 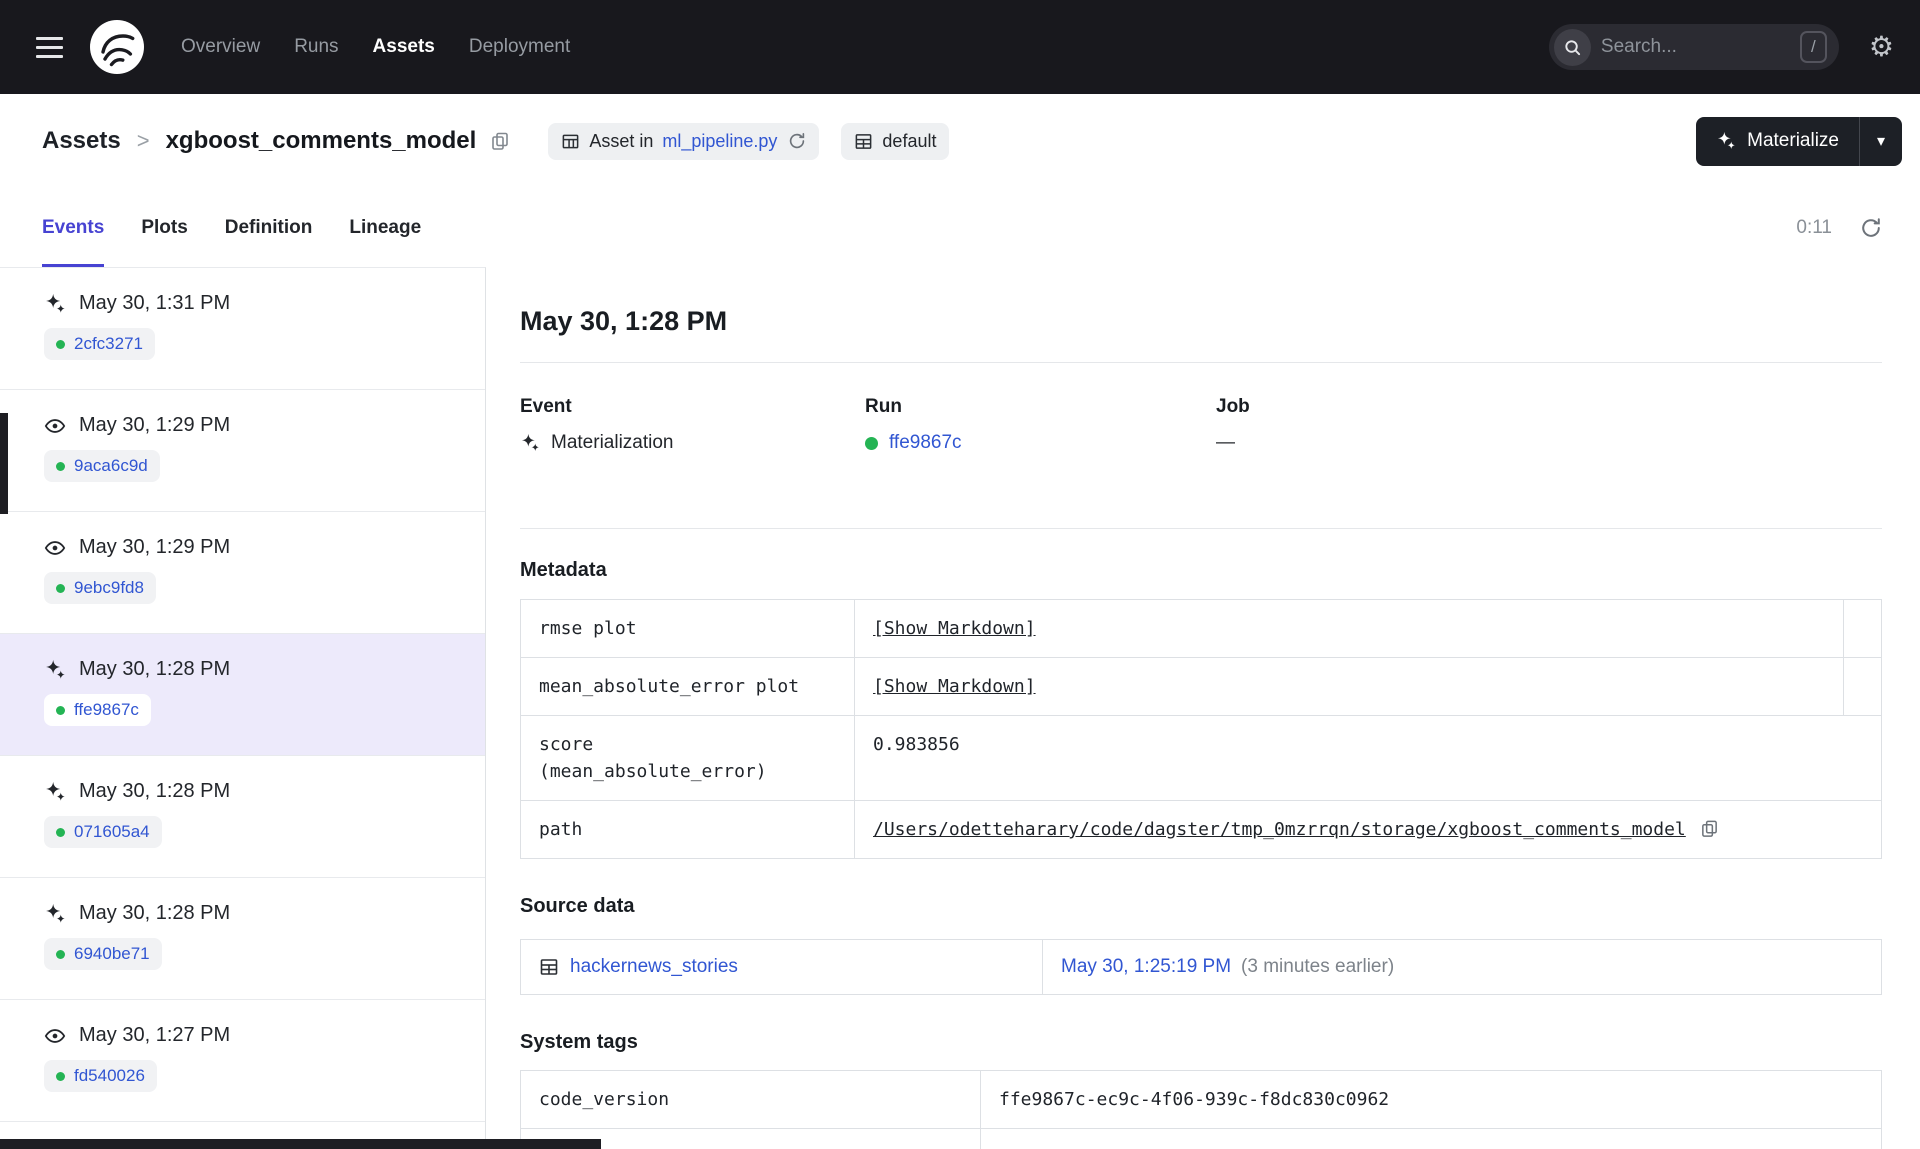 I want to click on event-list-item: May 30, 1:29 PM 9aca6c9d, so click(x=242, y=451).